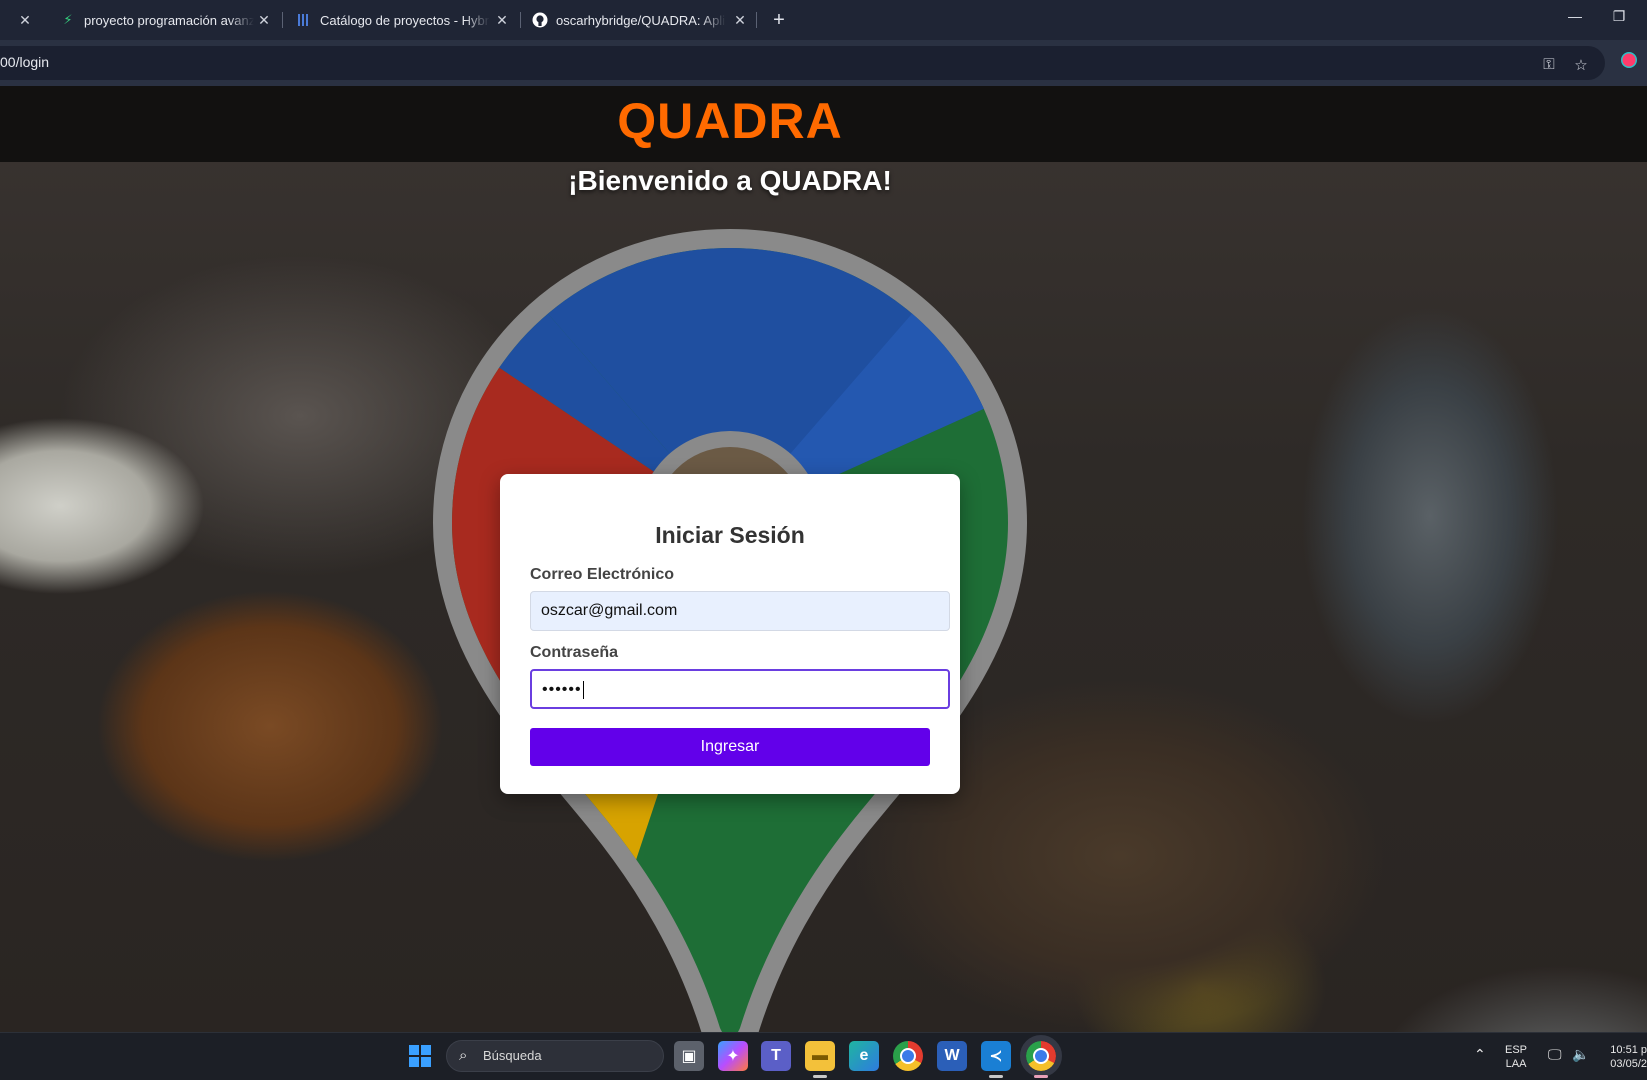  What do you see at coordinates (602, 574) in the screenshot?
I see `email-label: Correo Electrónico` at bounding box center [602, 574].